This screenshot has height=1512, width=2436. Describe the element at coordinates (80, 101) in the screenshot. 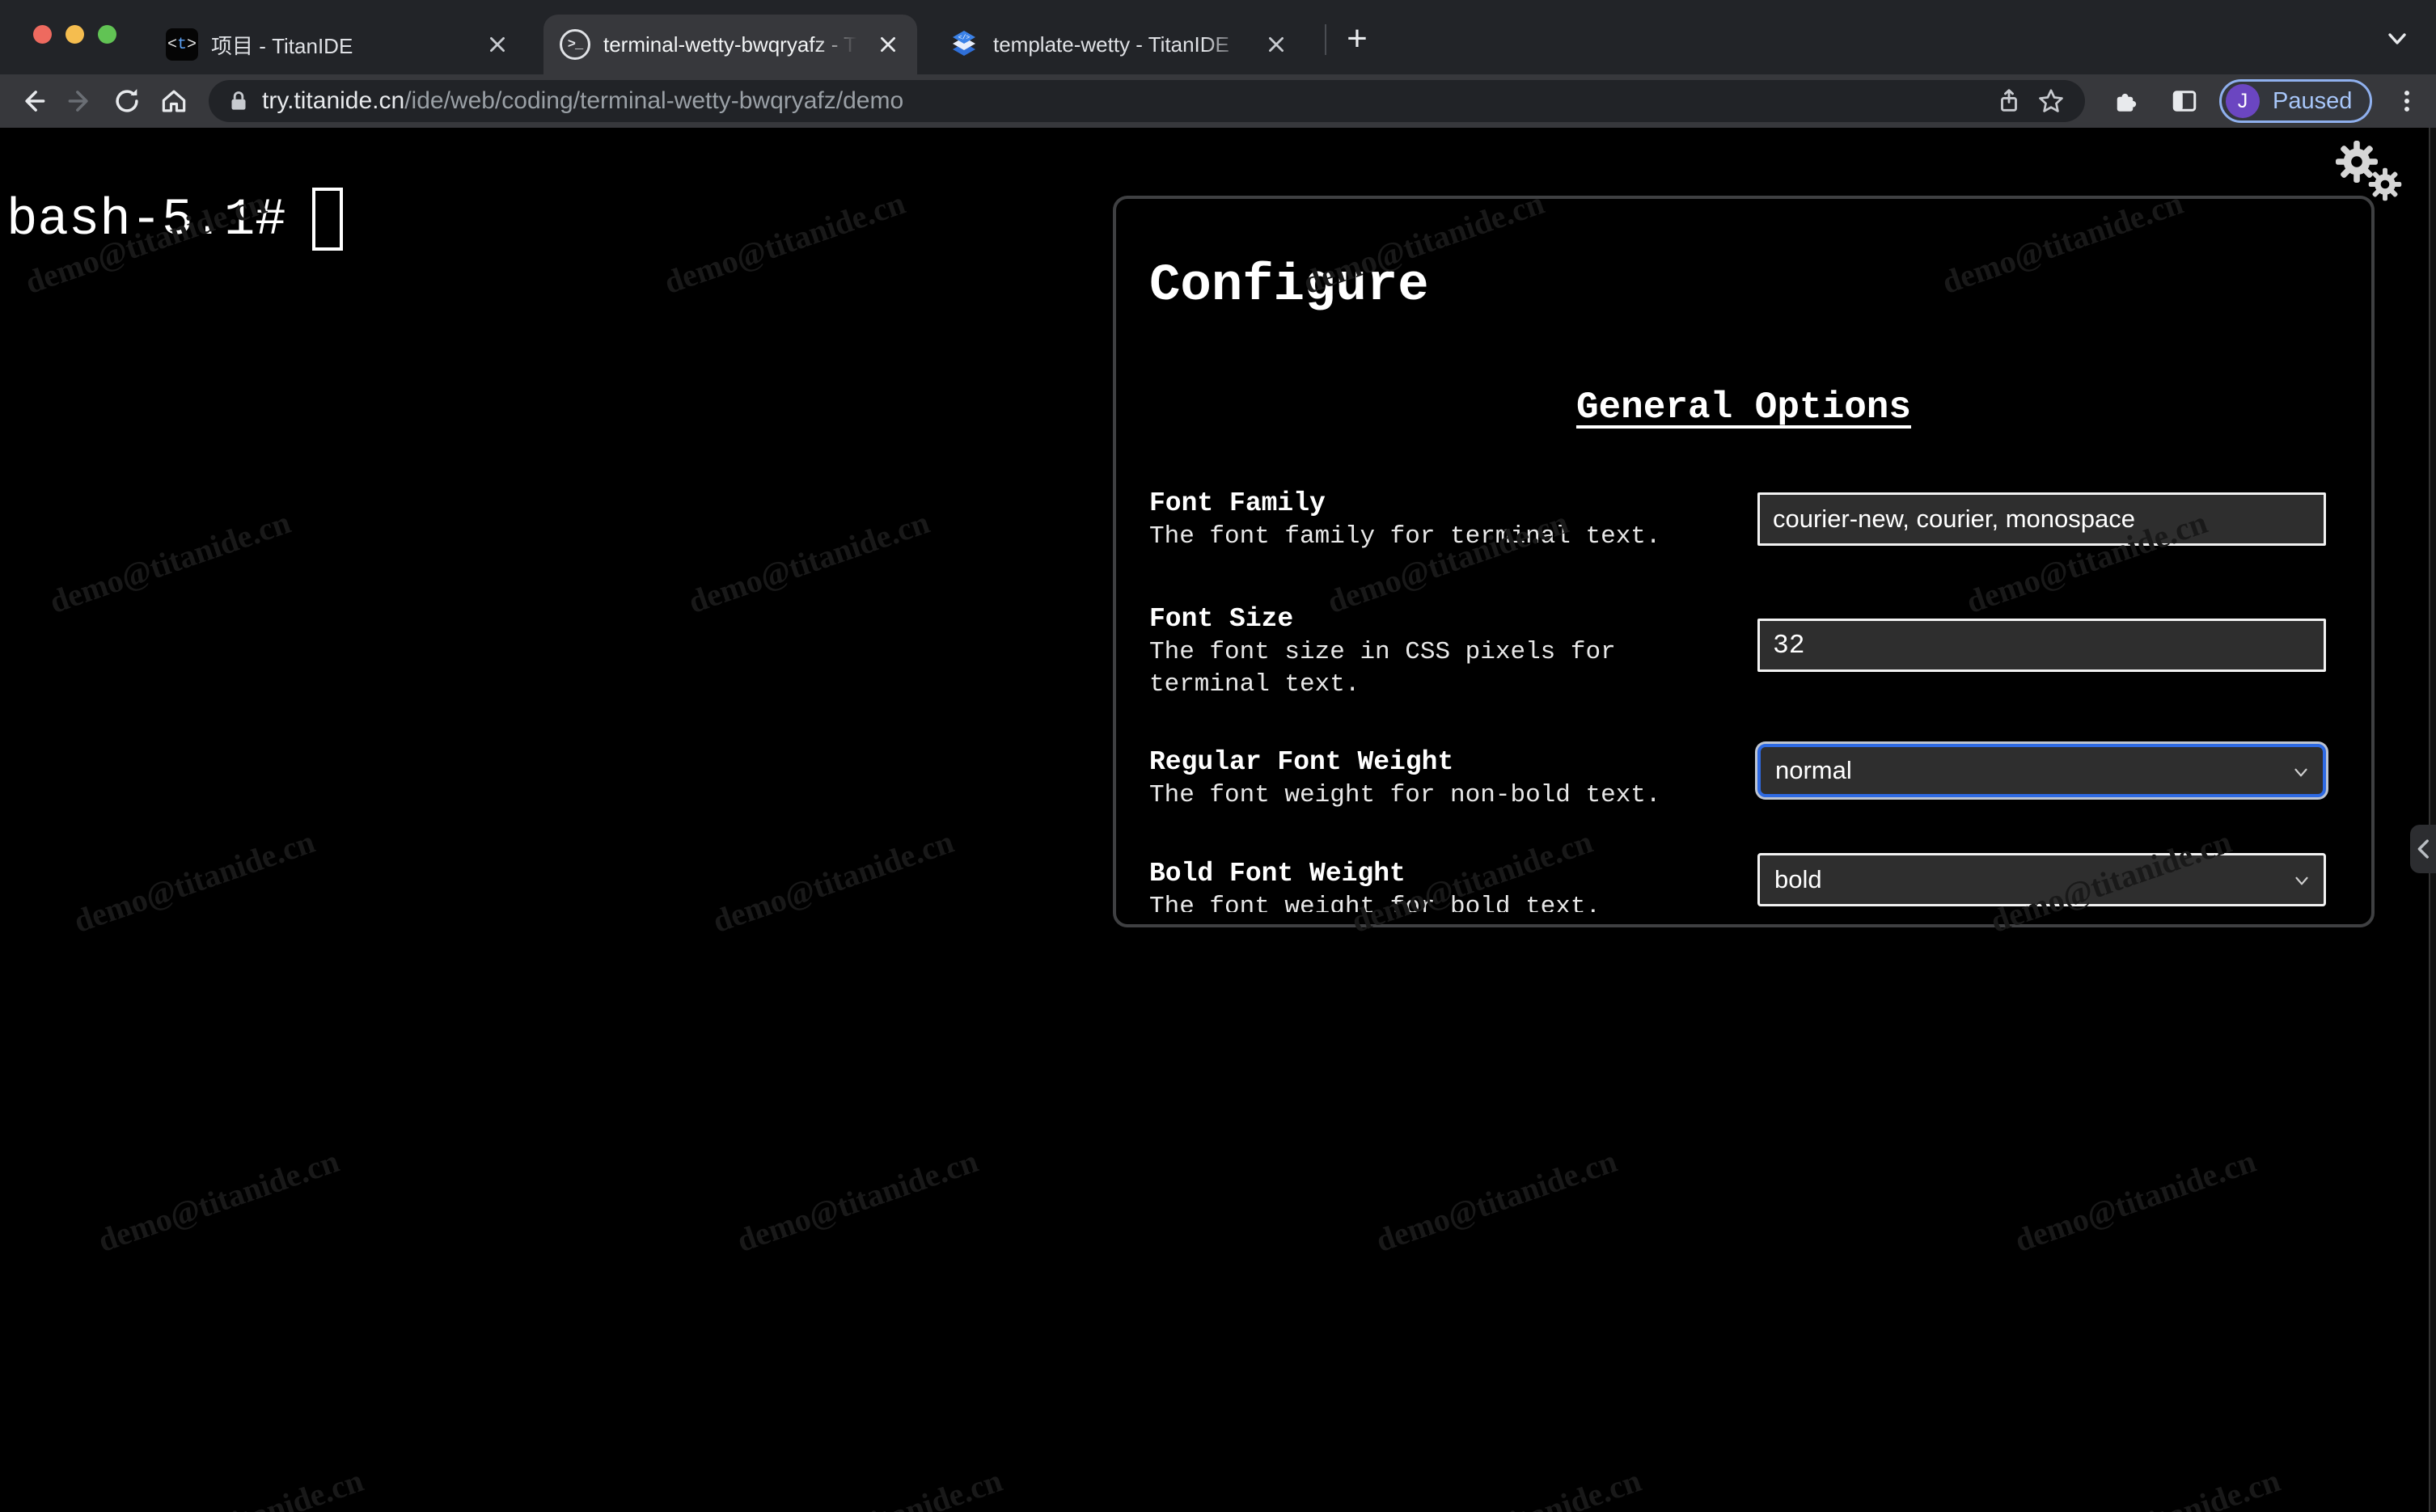

I see `forward-icon` at that location.